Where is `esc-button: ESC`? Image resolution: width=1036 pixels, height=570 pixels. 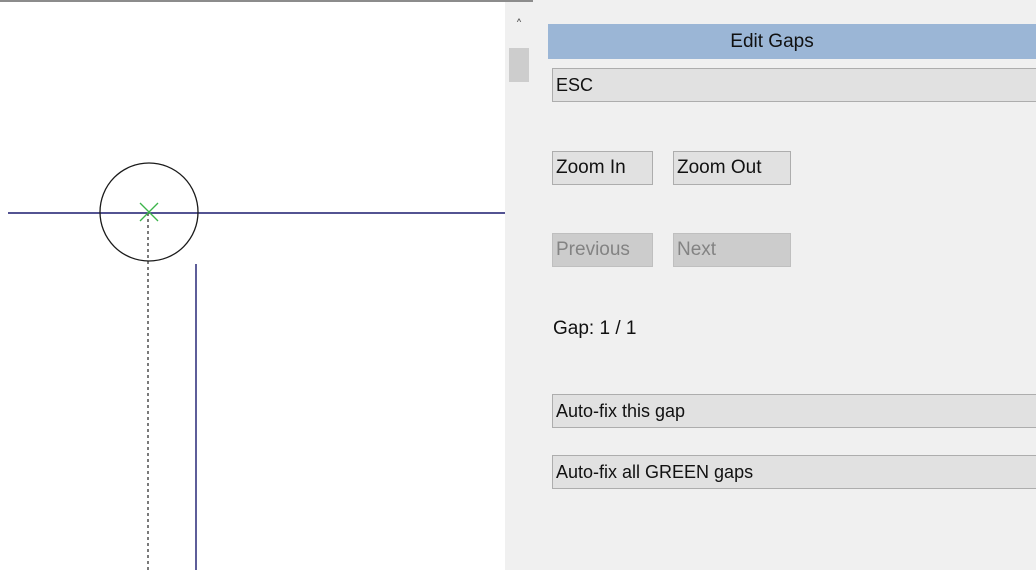 esc-button: ESC is located at coordinates (794, 85).